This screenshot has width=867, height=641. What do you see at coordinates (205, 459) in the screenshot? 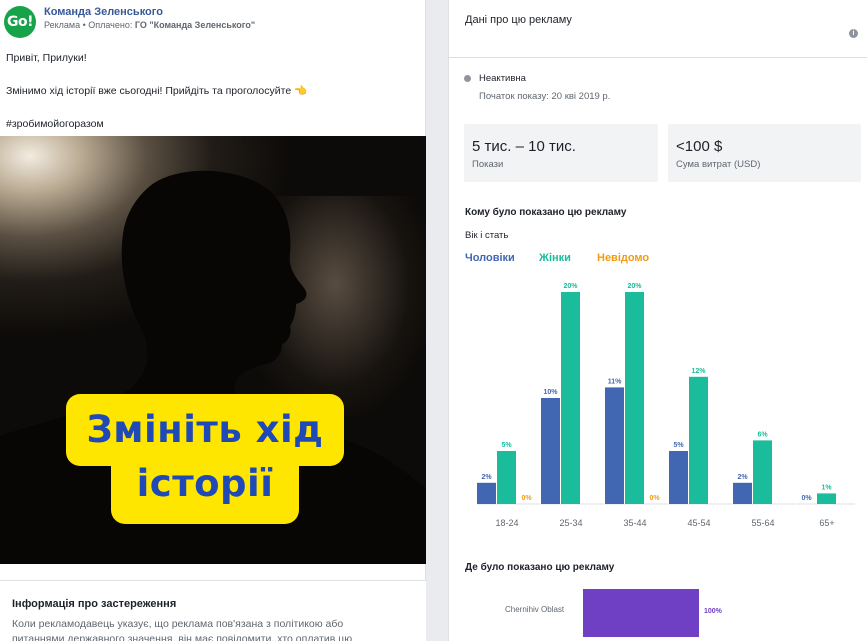
I see `ad-banner: Змініть хід історії` at bounding box center [205, 459].